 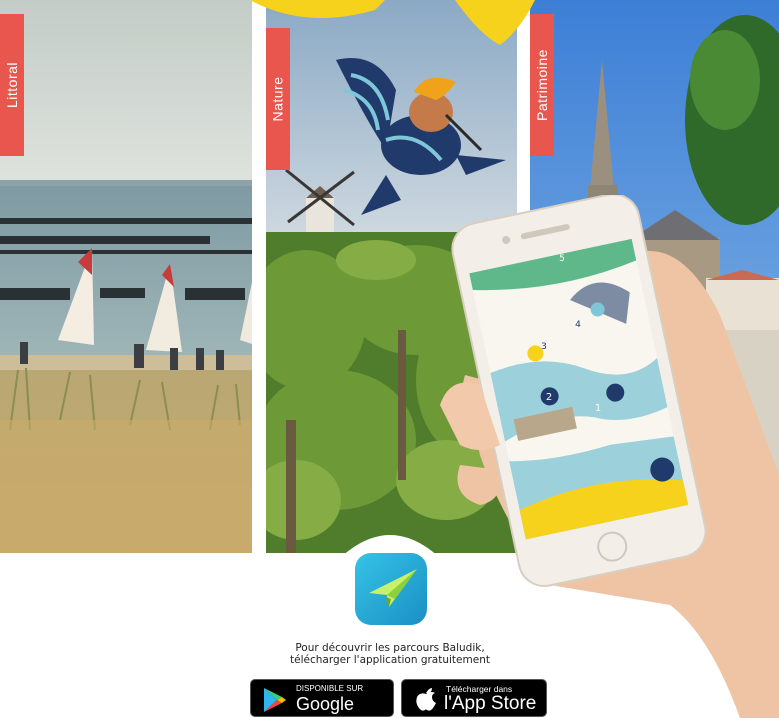 I want to click on tab-littoral: Littoral, so click(x=12, y=85).